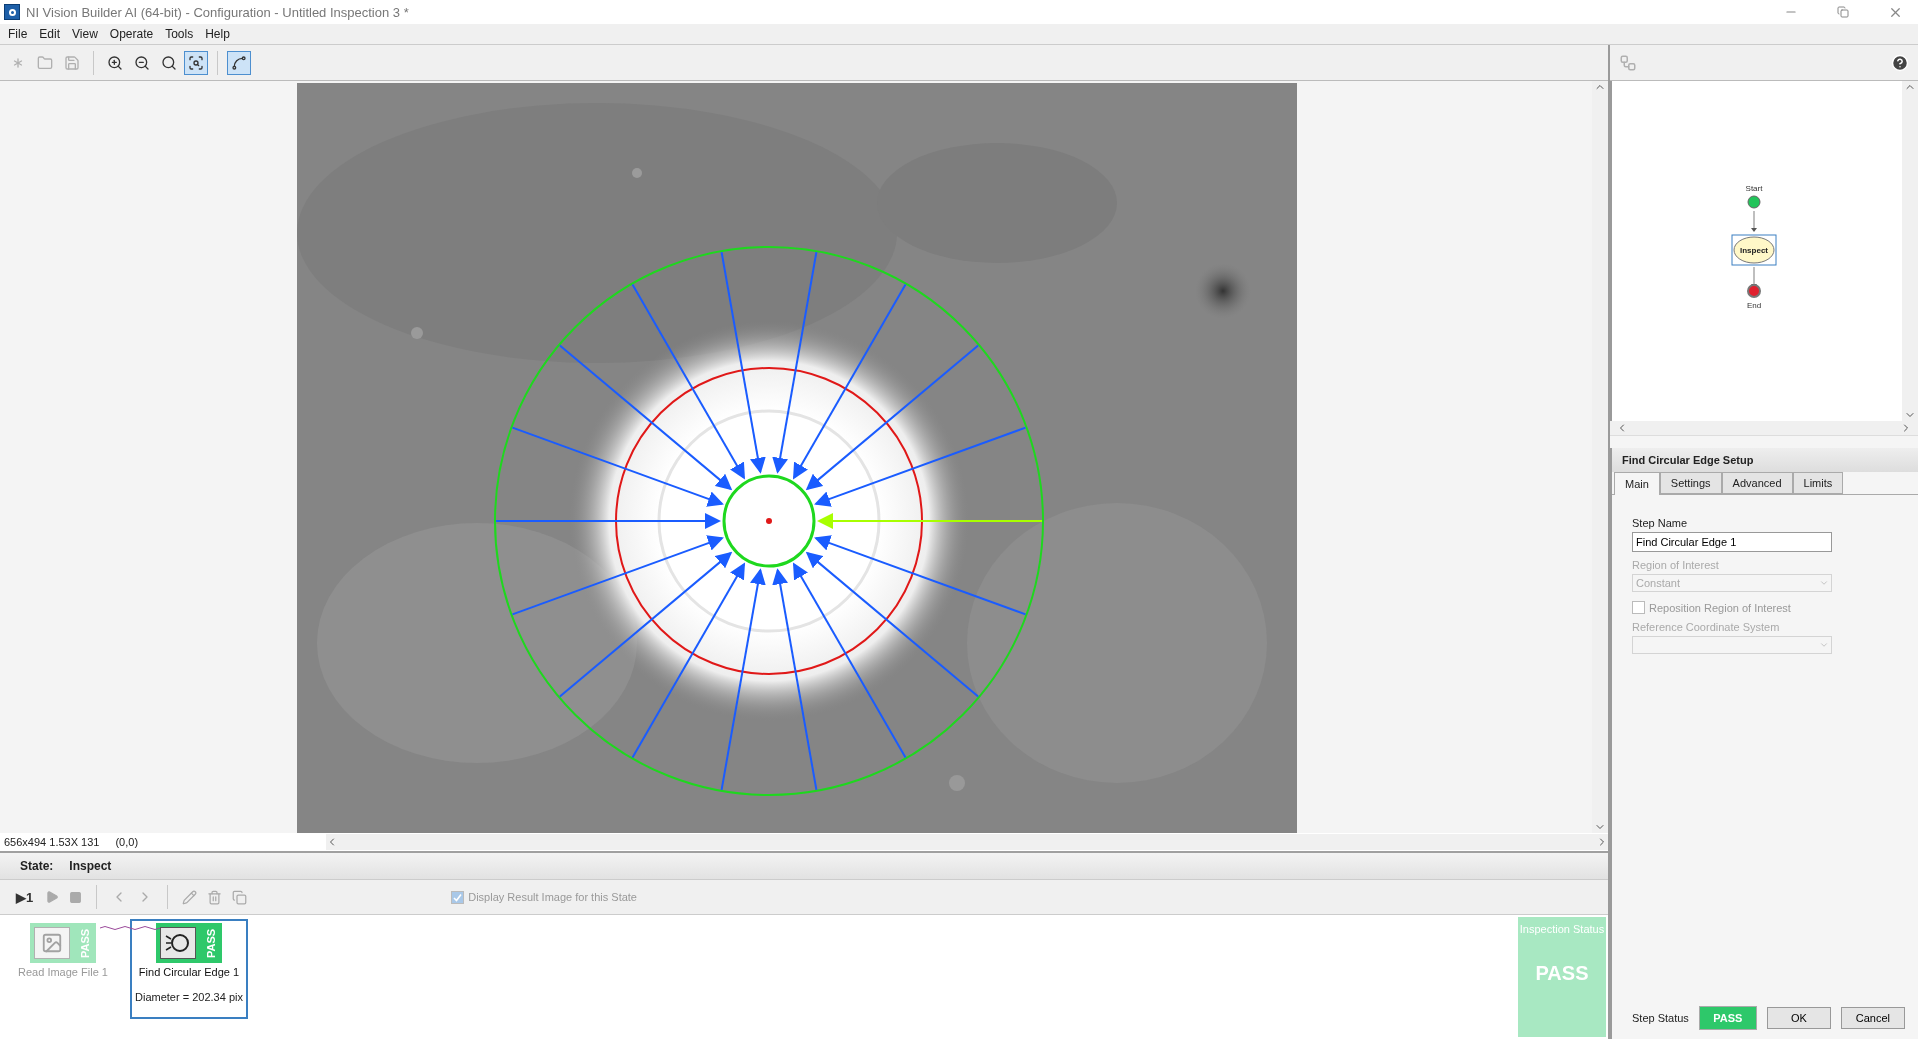 The image size is (1918, 1039). What do you see at coordinates (1690, 483) in the screenshot?
I see `tab: Settings` at bounding box center [1690, 483].